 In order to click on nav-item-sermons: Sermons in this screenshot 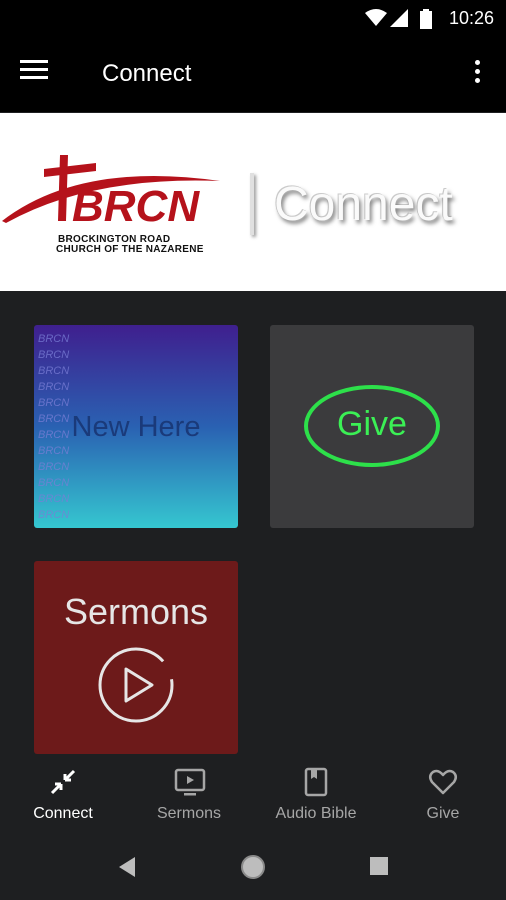, I will do `click(189, 795)`.